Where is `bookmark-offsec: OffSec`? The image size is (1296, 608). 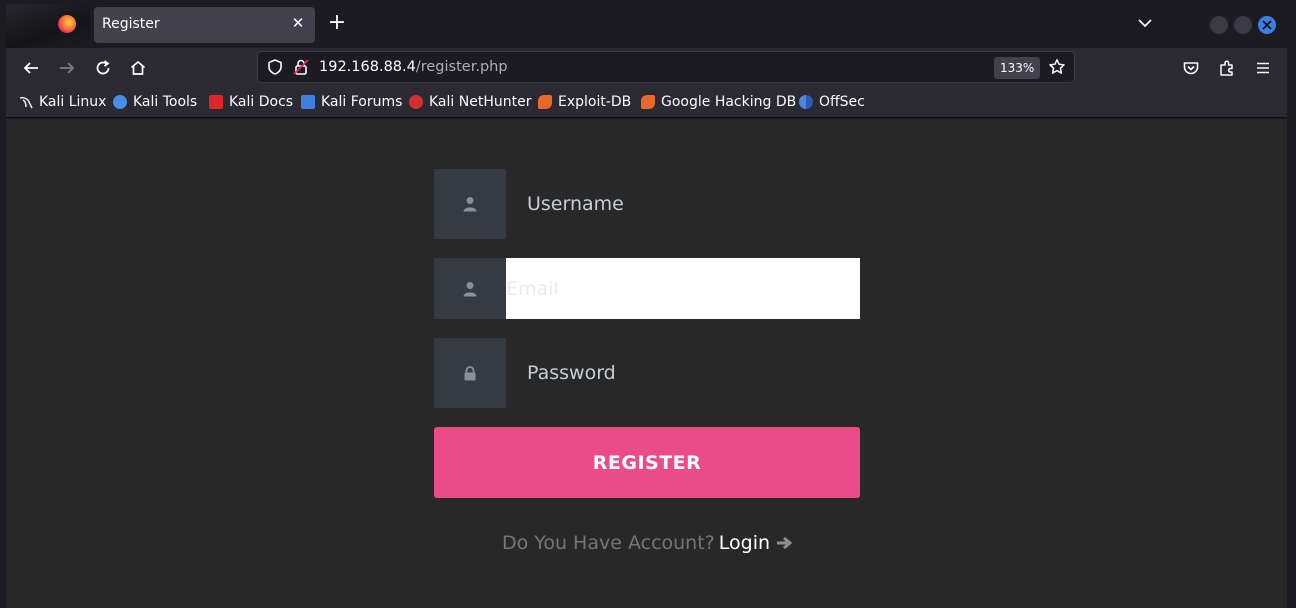
bookmark-offsec: OffSec is located at coordinates (832, 102).